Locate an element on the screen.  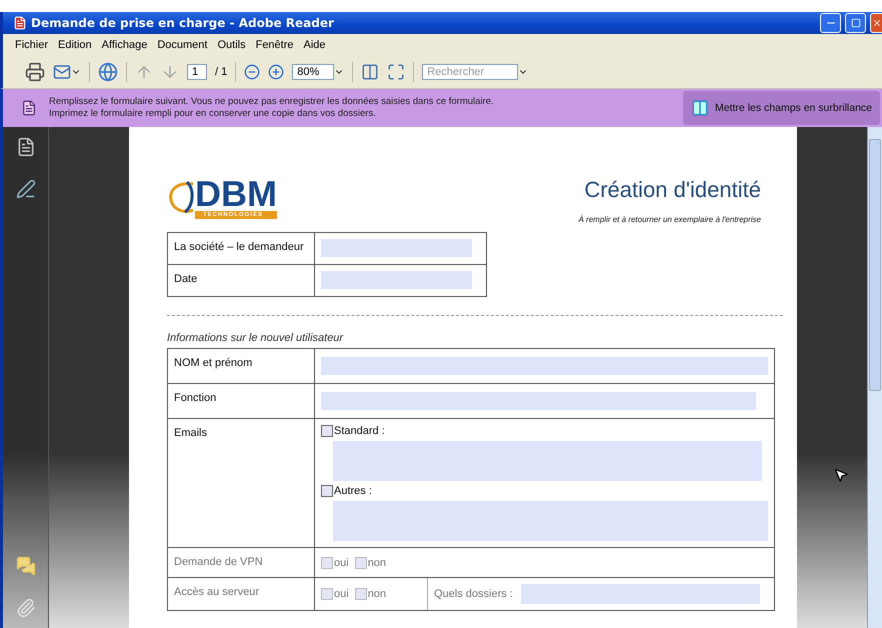
close-button is located at coordinates (876, 23).